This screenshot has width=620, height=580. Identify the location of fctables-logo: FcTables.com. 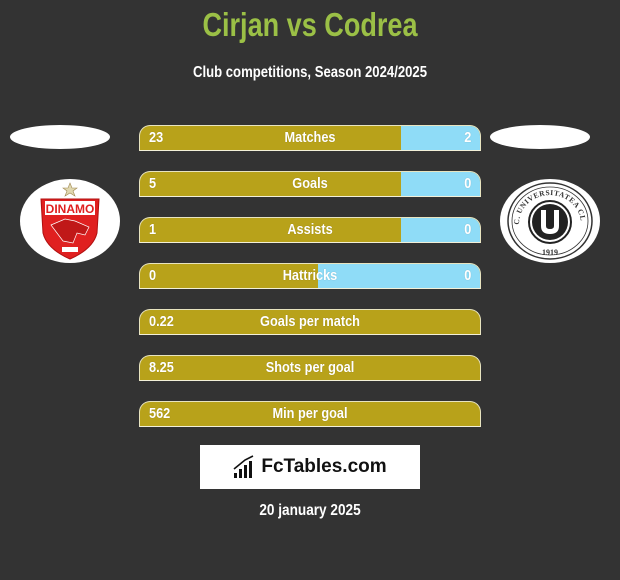
(310, 467).